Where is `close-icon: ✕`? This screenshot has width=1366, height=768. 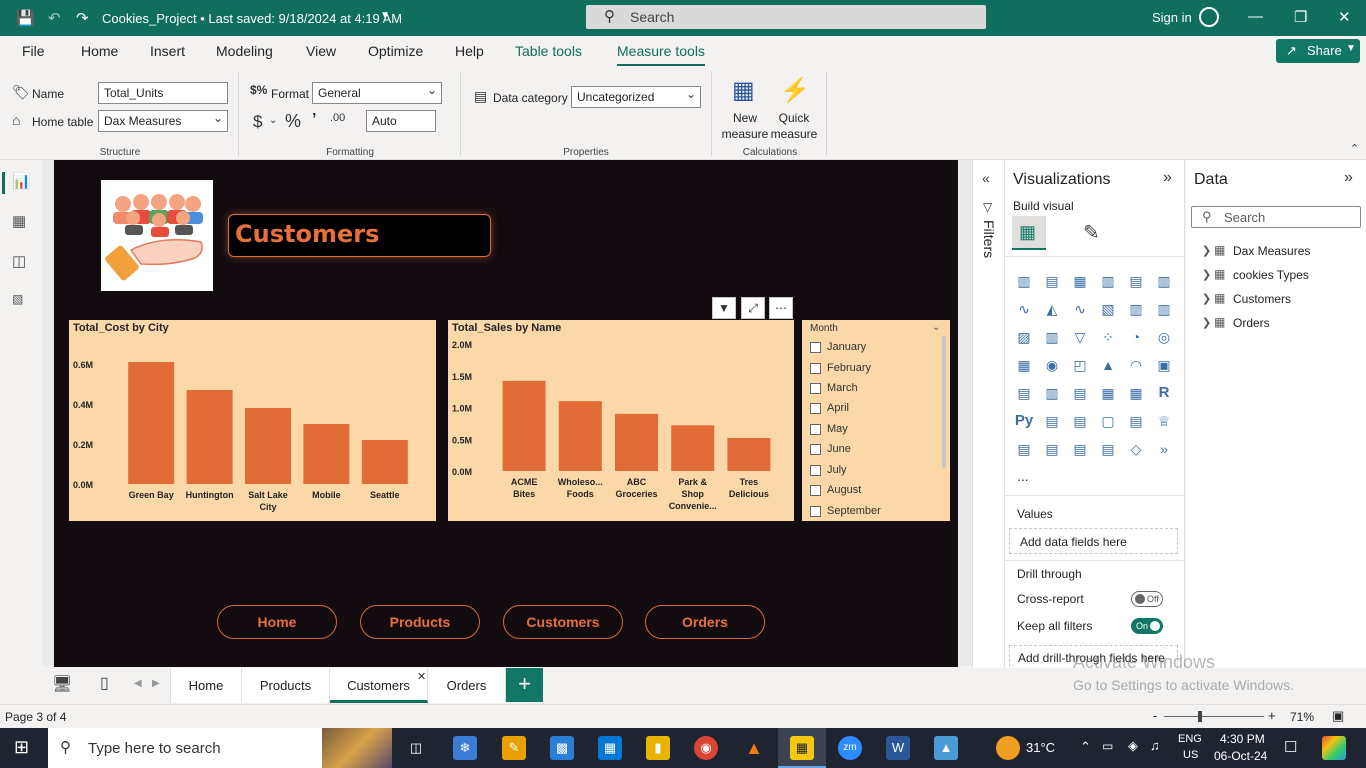 close-icon: ✕ is located at coordinates (1344, 17).